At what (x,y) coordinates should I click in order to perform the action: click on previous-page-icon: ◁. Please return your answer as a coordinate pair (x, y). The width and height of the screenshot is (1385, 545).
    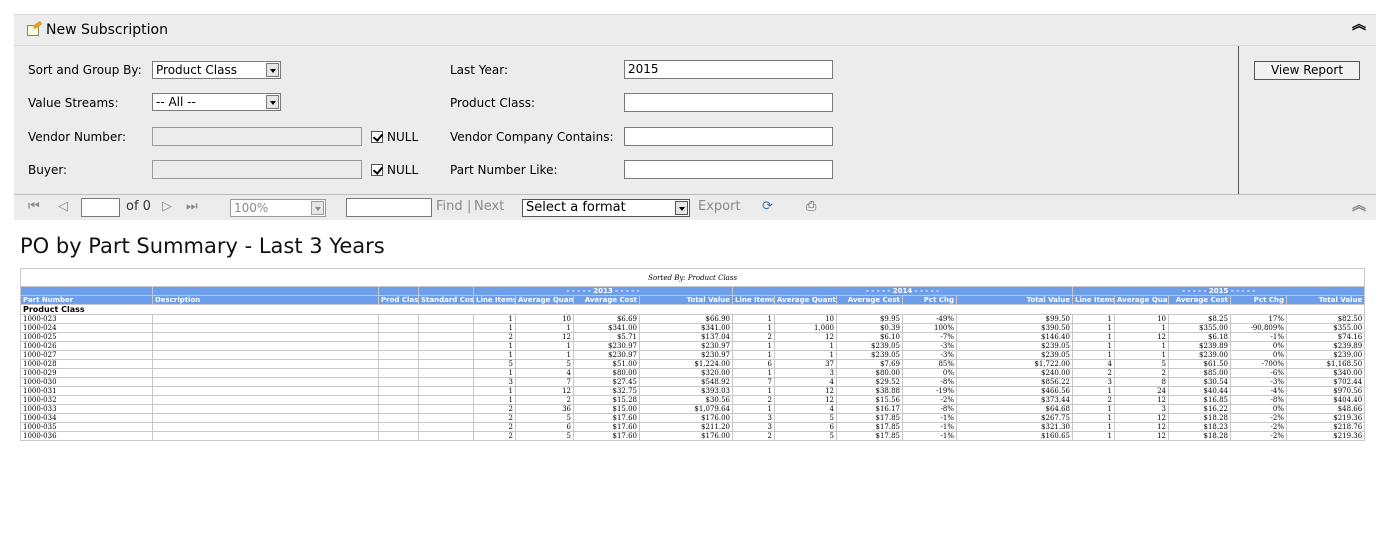
    Looking at the image, I should click on (63, 206).